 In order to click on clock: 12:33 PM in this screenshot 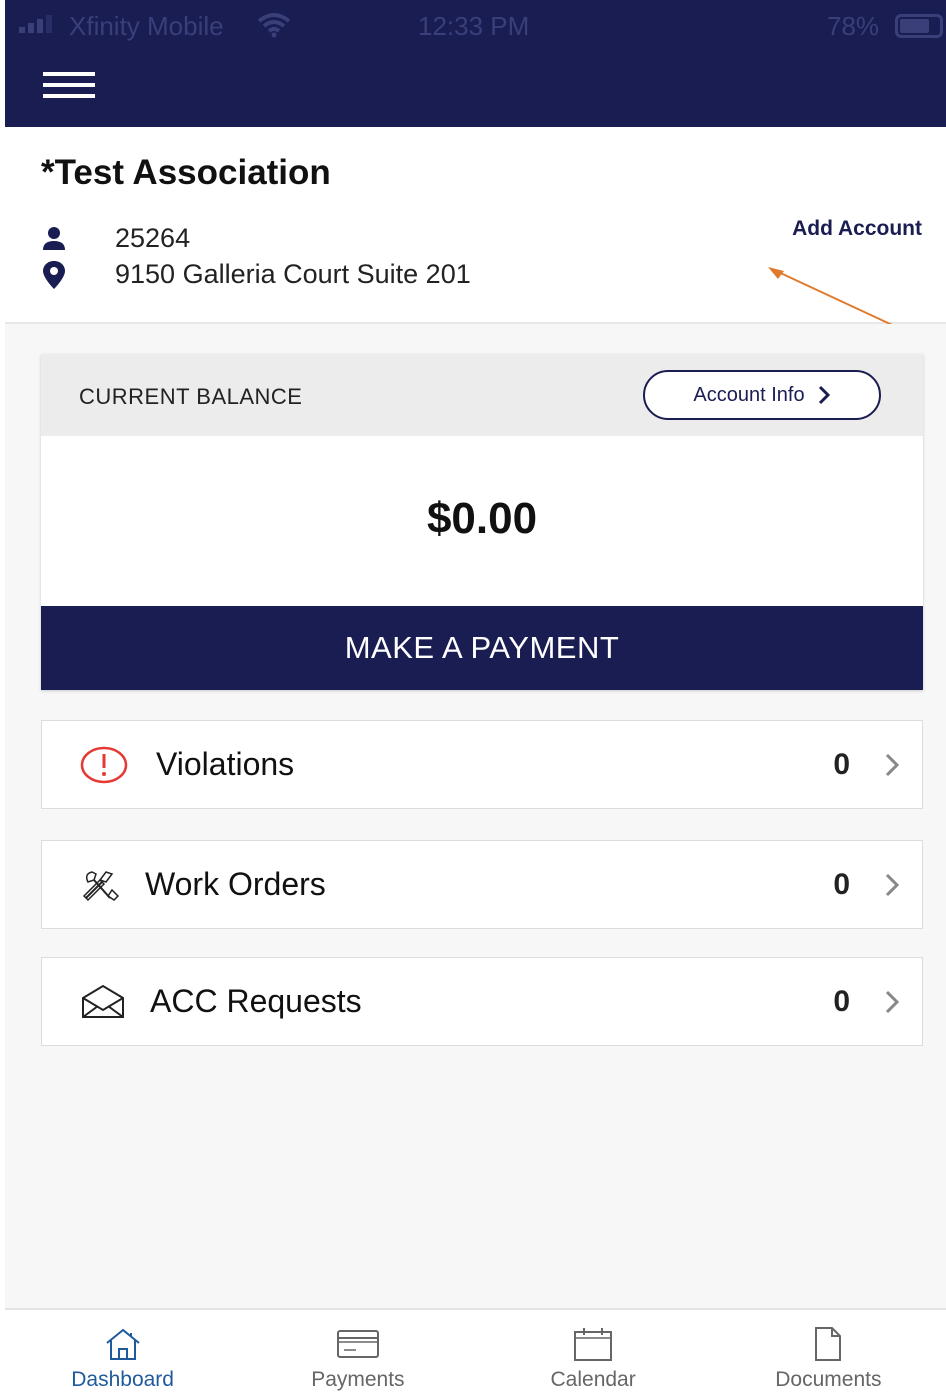, I will do `click(474, 26)`.